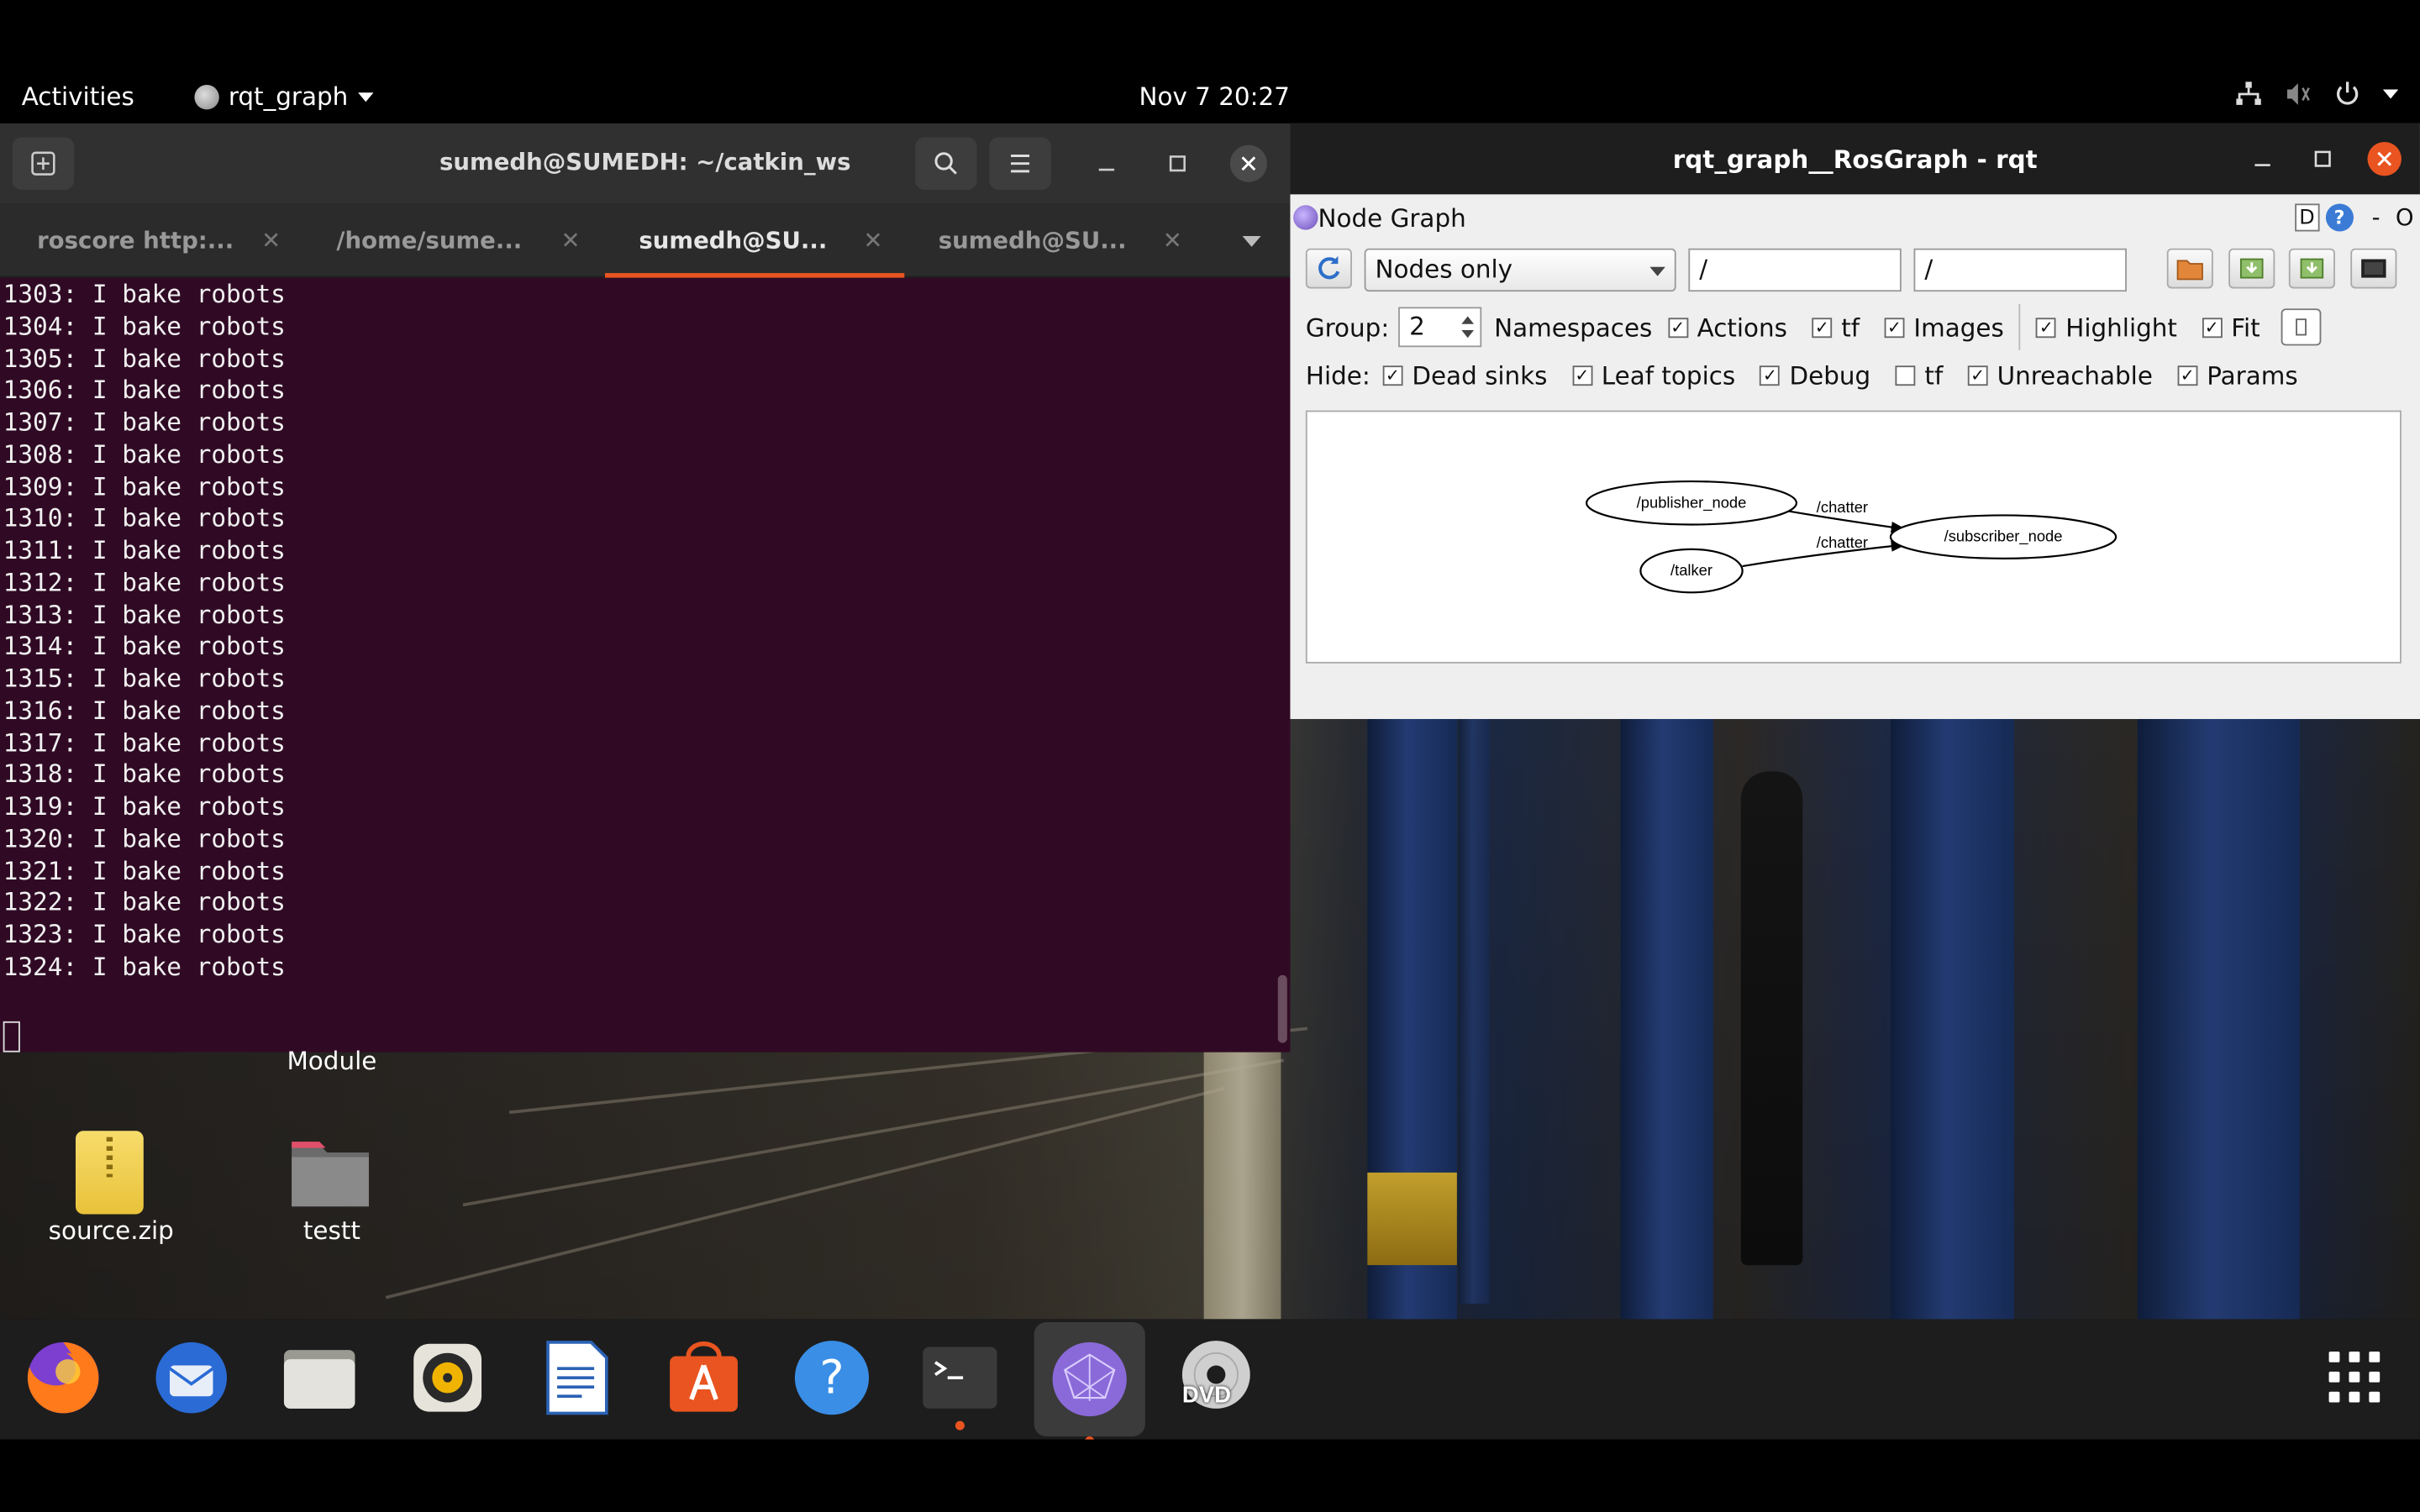 The image size is (2420, 1512). I want to click on desktop-label-source-zip: source.zip, so click(112, 1230).